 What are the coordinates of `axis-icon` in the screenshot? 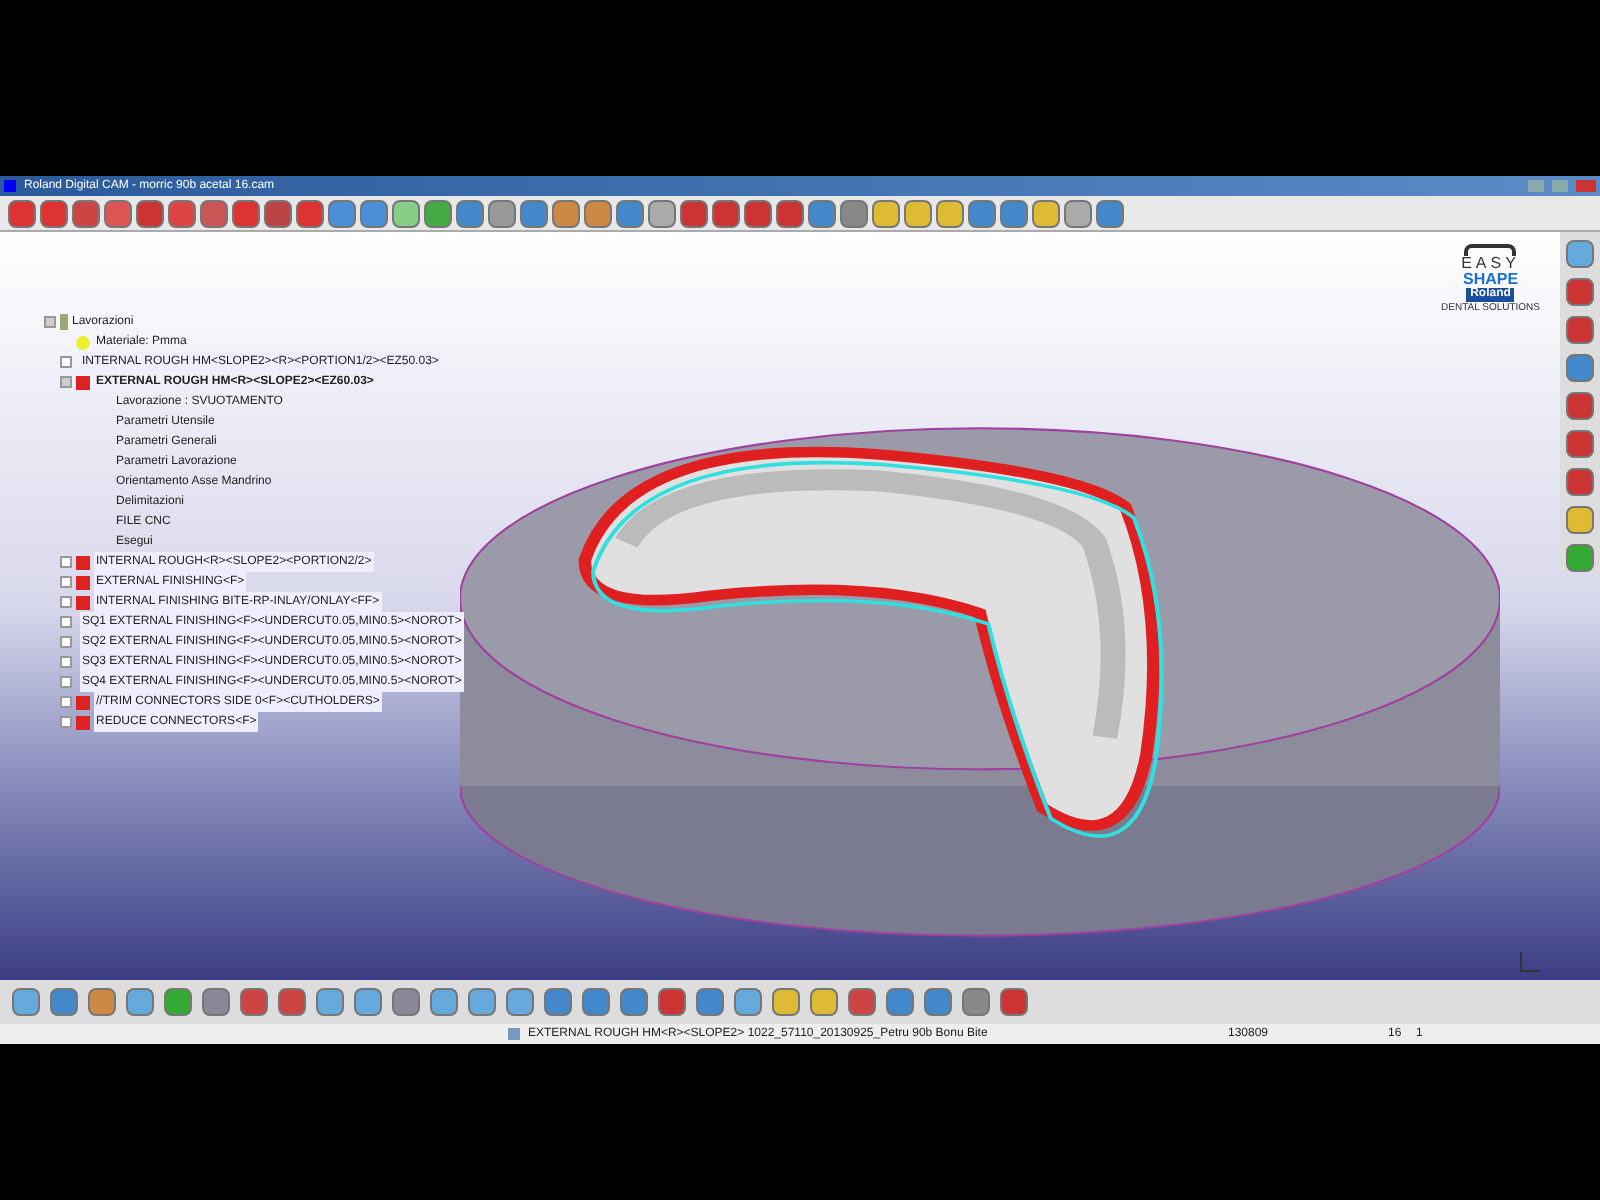 It's located at (1530, 962).